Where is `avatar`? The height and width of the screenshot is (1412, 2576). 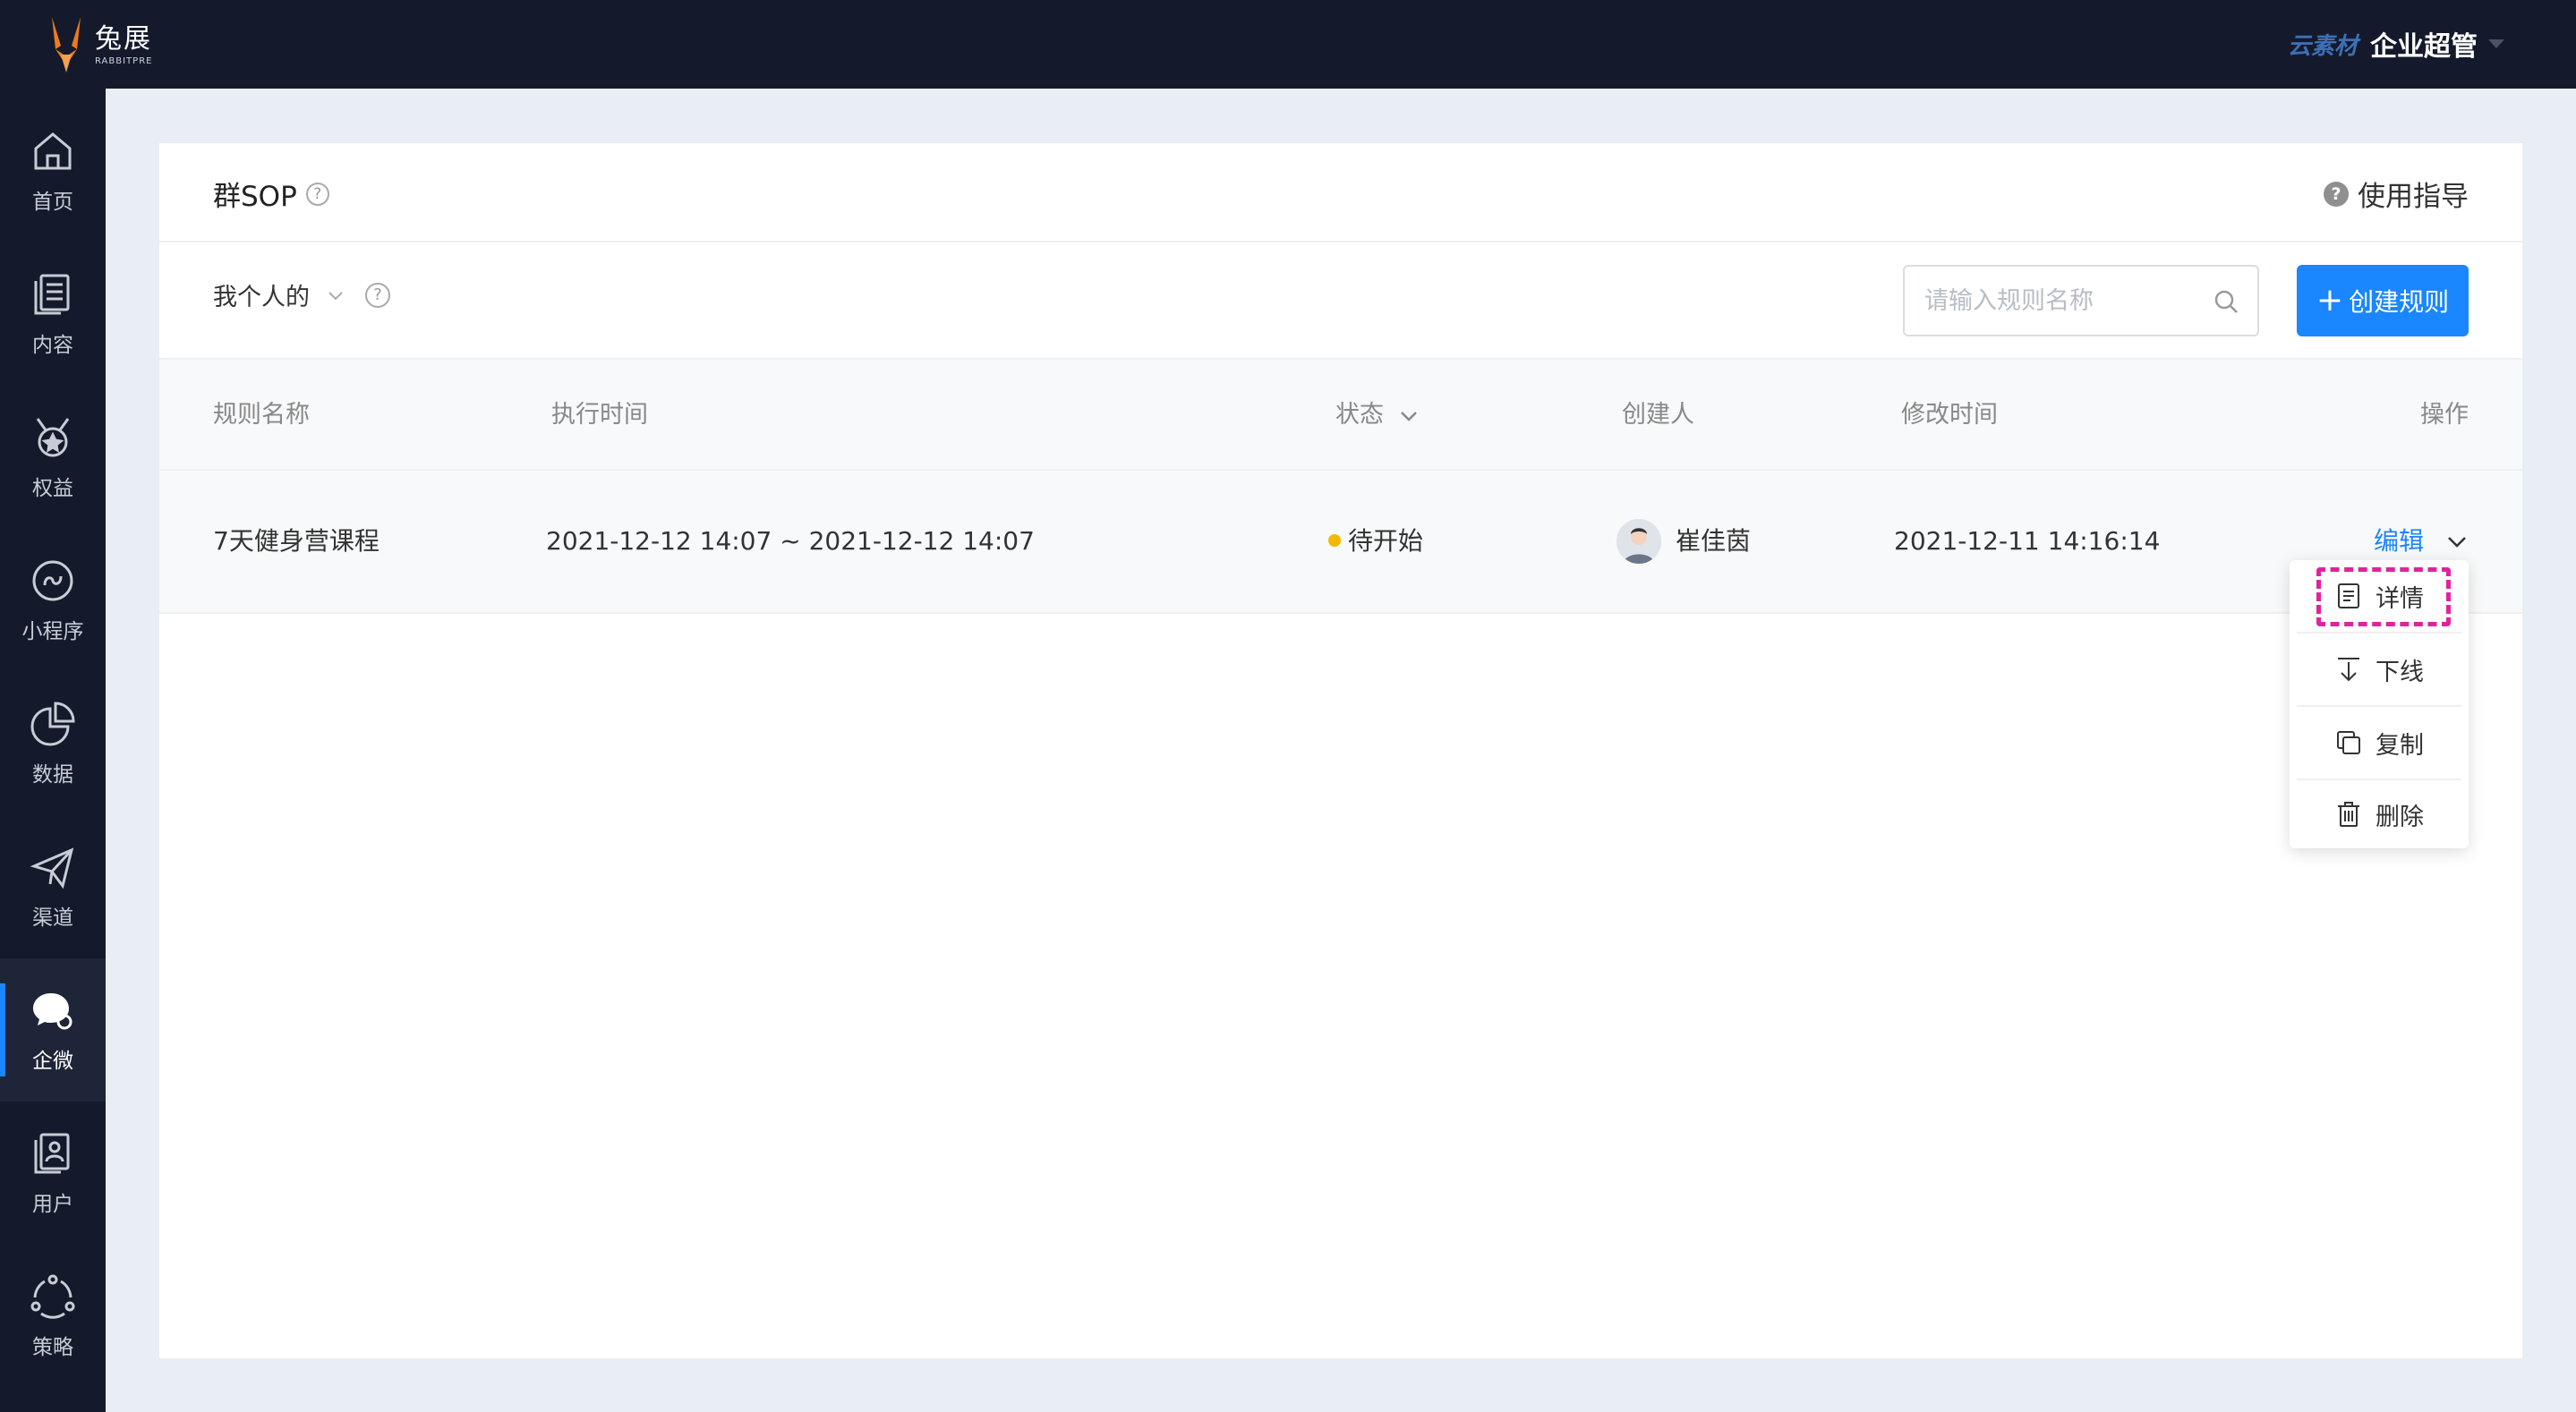
avatar is located at coordinates (1638, 541).